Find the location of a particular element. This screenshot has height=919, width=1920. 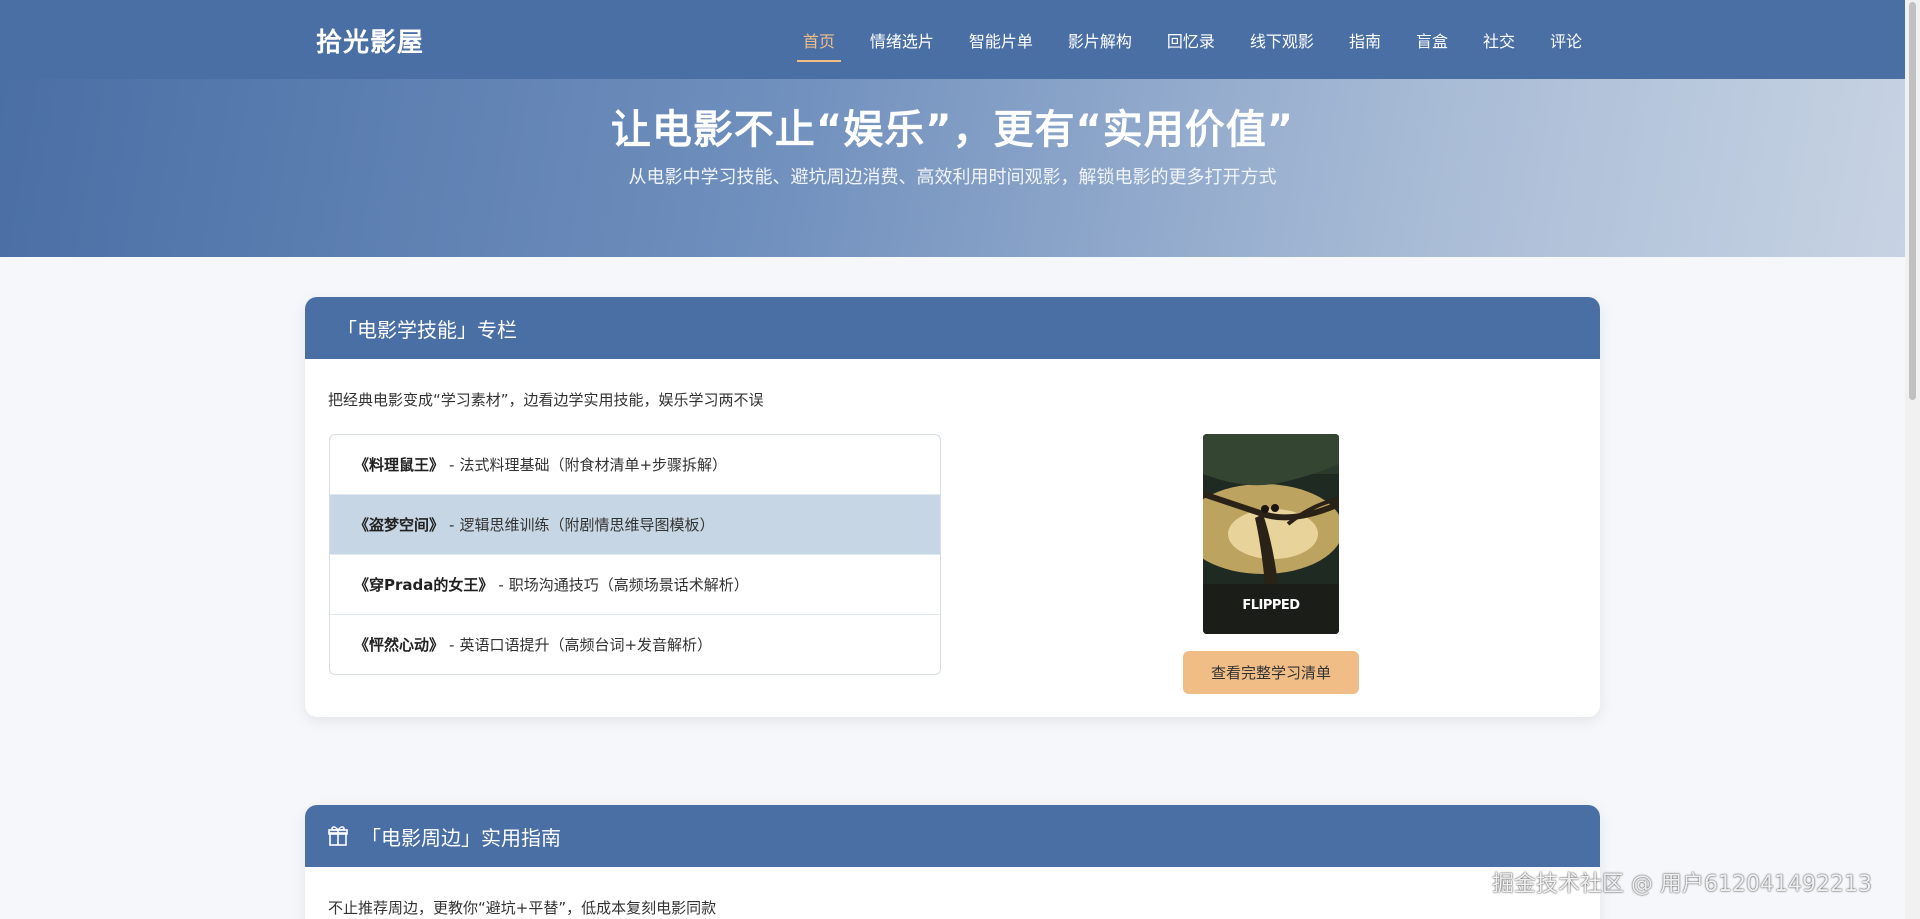

poster-title: FLIPPED is located at coordinates (1271, 605).